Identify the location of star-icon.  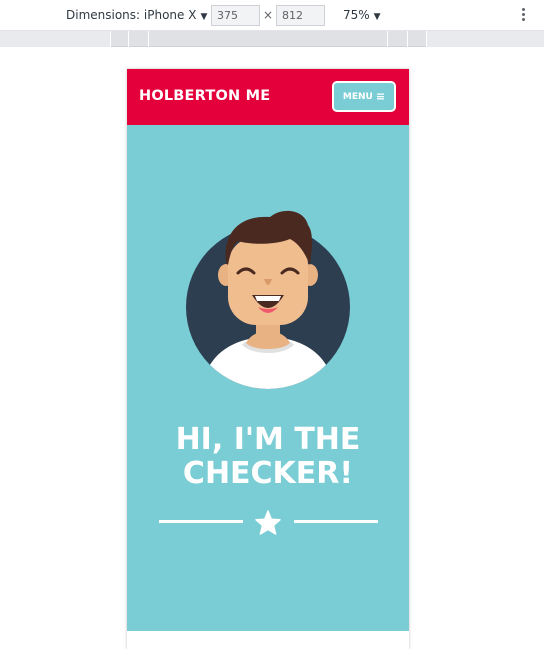
(268, 522).